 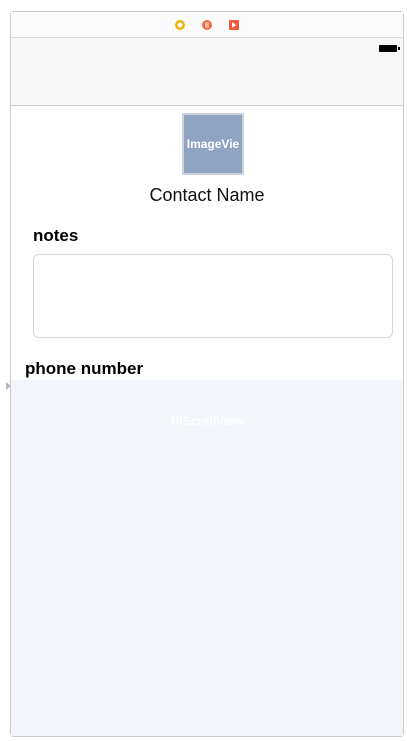 I want to click on navigation-bar, so click(x=207, y=72).